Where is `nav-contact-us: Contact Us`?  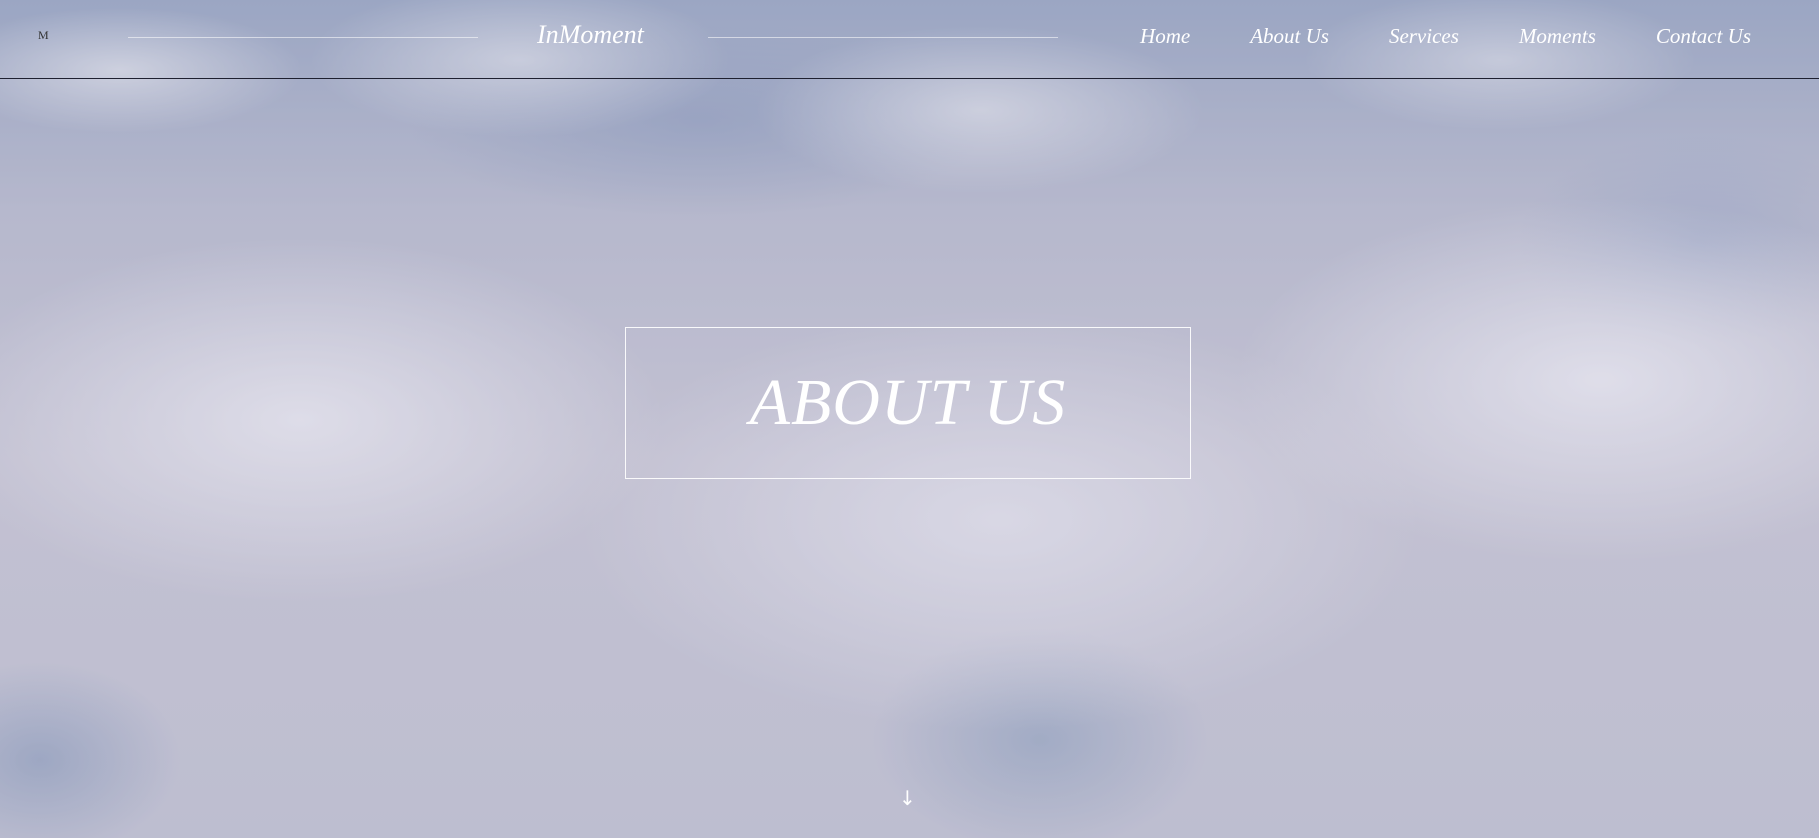 nav-contact-us: Contact Us is located at coordinates (1703, 36).